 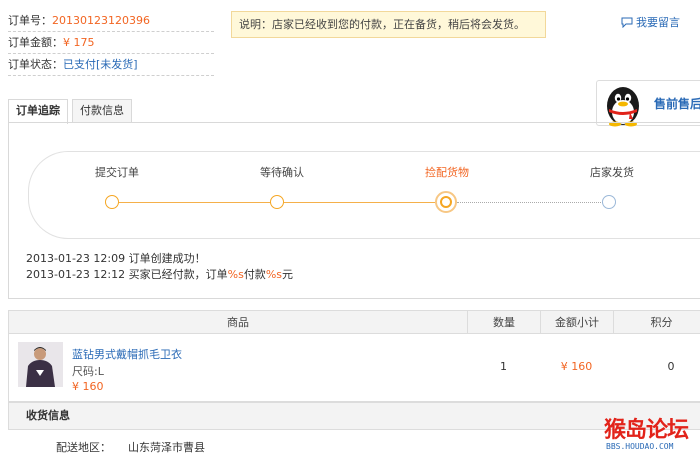 What do you see at coordinates (648, 103) in the screenshot?
I see `customer-support-button: 售前售后` at bounding box center [648, 103].